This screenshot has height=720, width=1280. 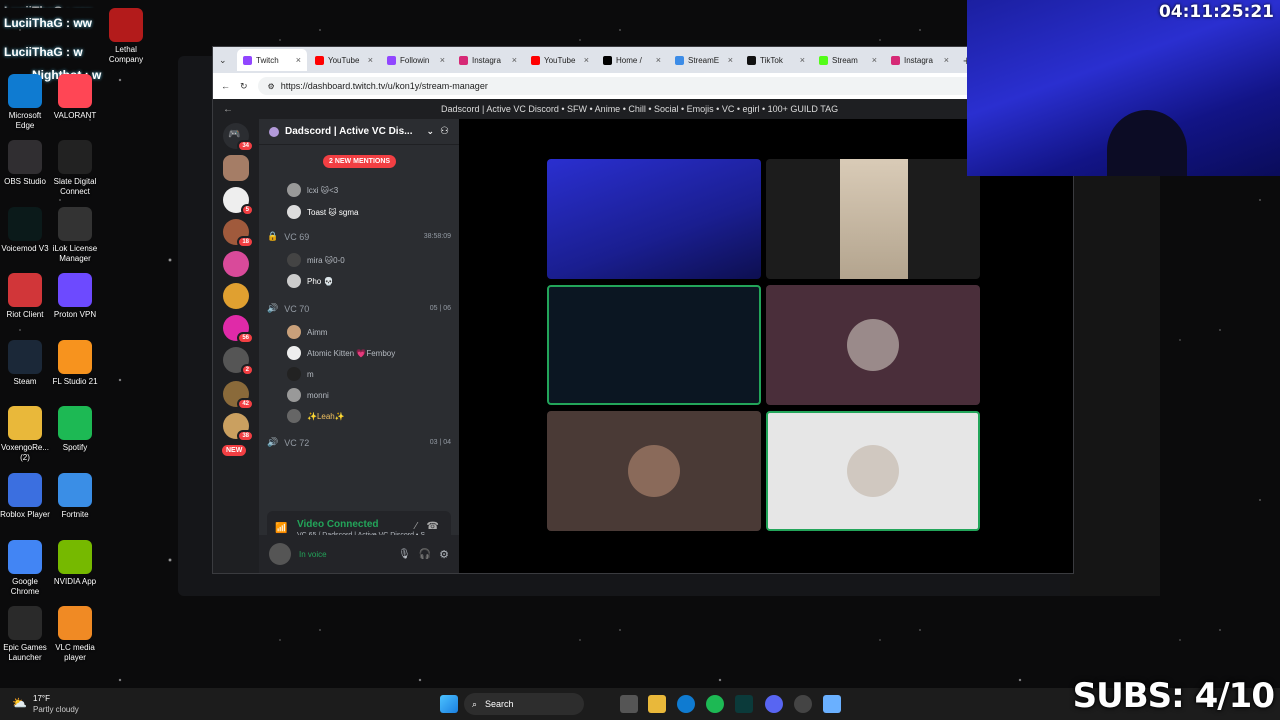 What do you see at coordinates (75, 634) in the screenshot?
I see `desktop-icon: VLC media player` at bounding box center [75, 634].